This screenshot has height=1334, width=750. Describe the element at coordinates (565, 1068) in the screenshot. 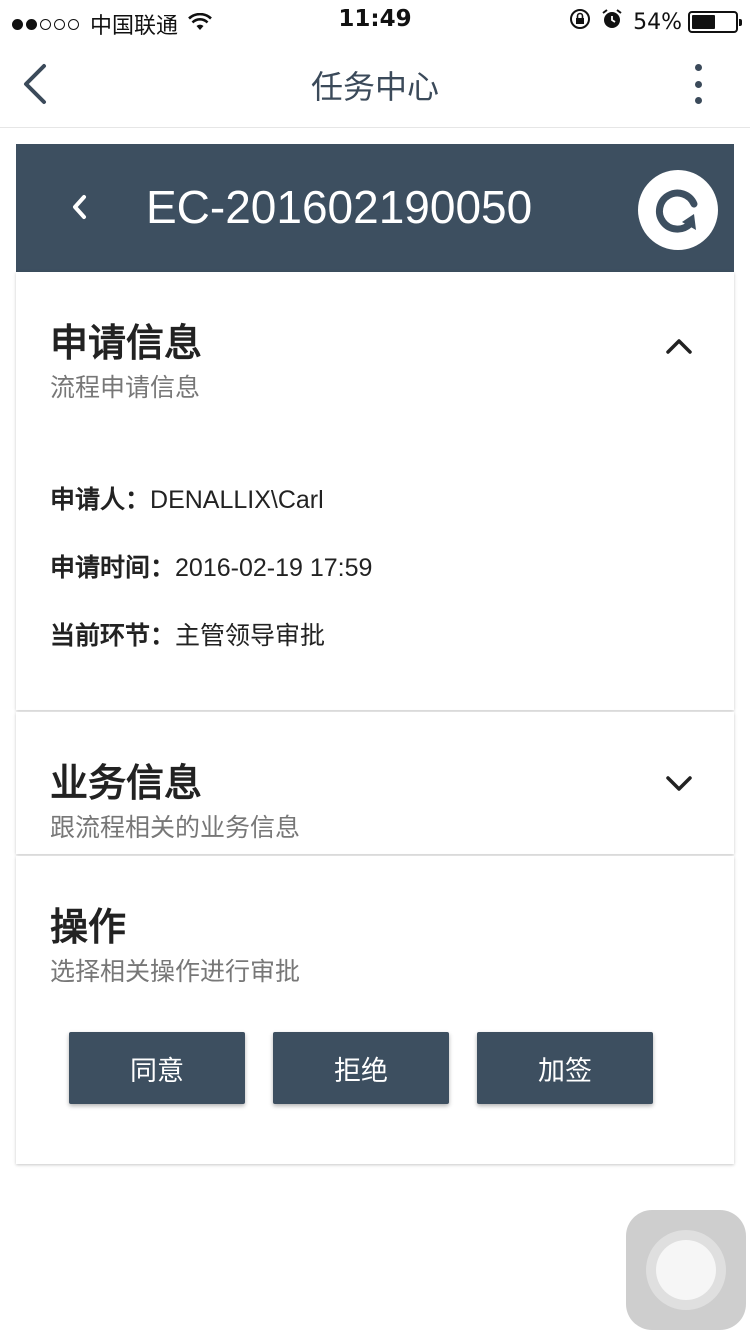

I see `add-signer-button: 加签` at that location.